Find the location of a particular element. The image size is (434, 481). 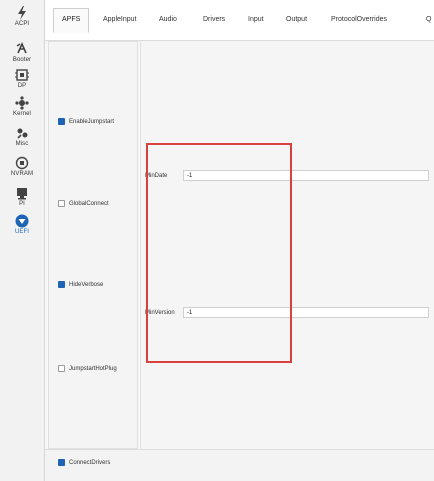

min-version-label: MinVersion is located at coordinates (160, 312).